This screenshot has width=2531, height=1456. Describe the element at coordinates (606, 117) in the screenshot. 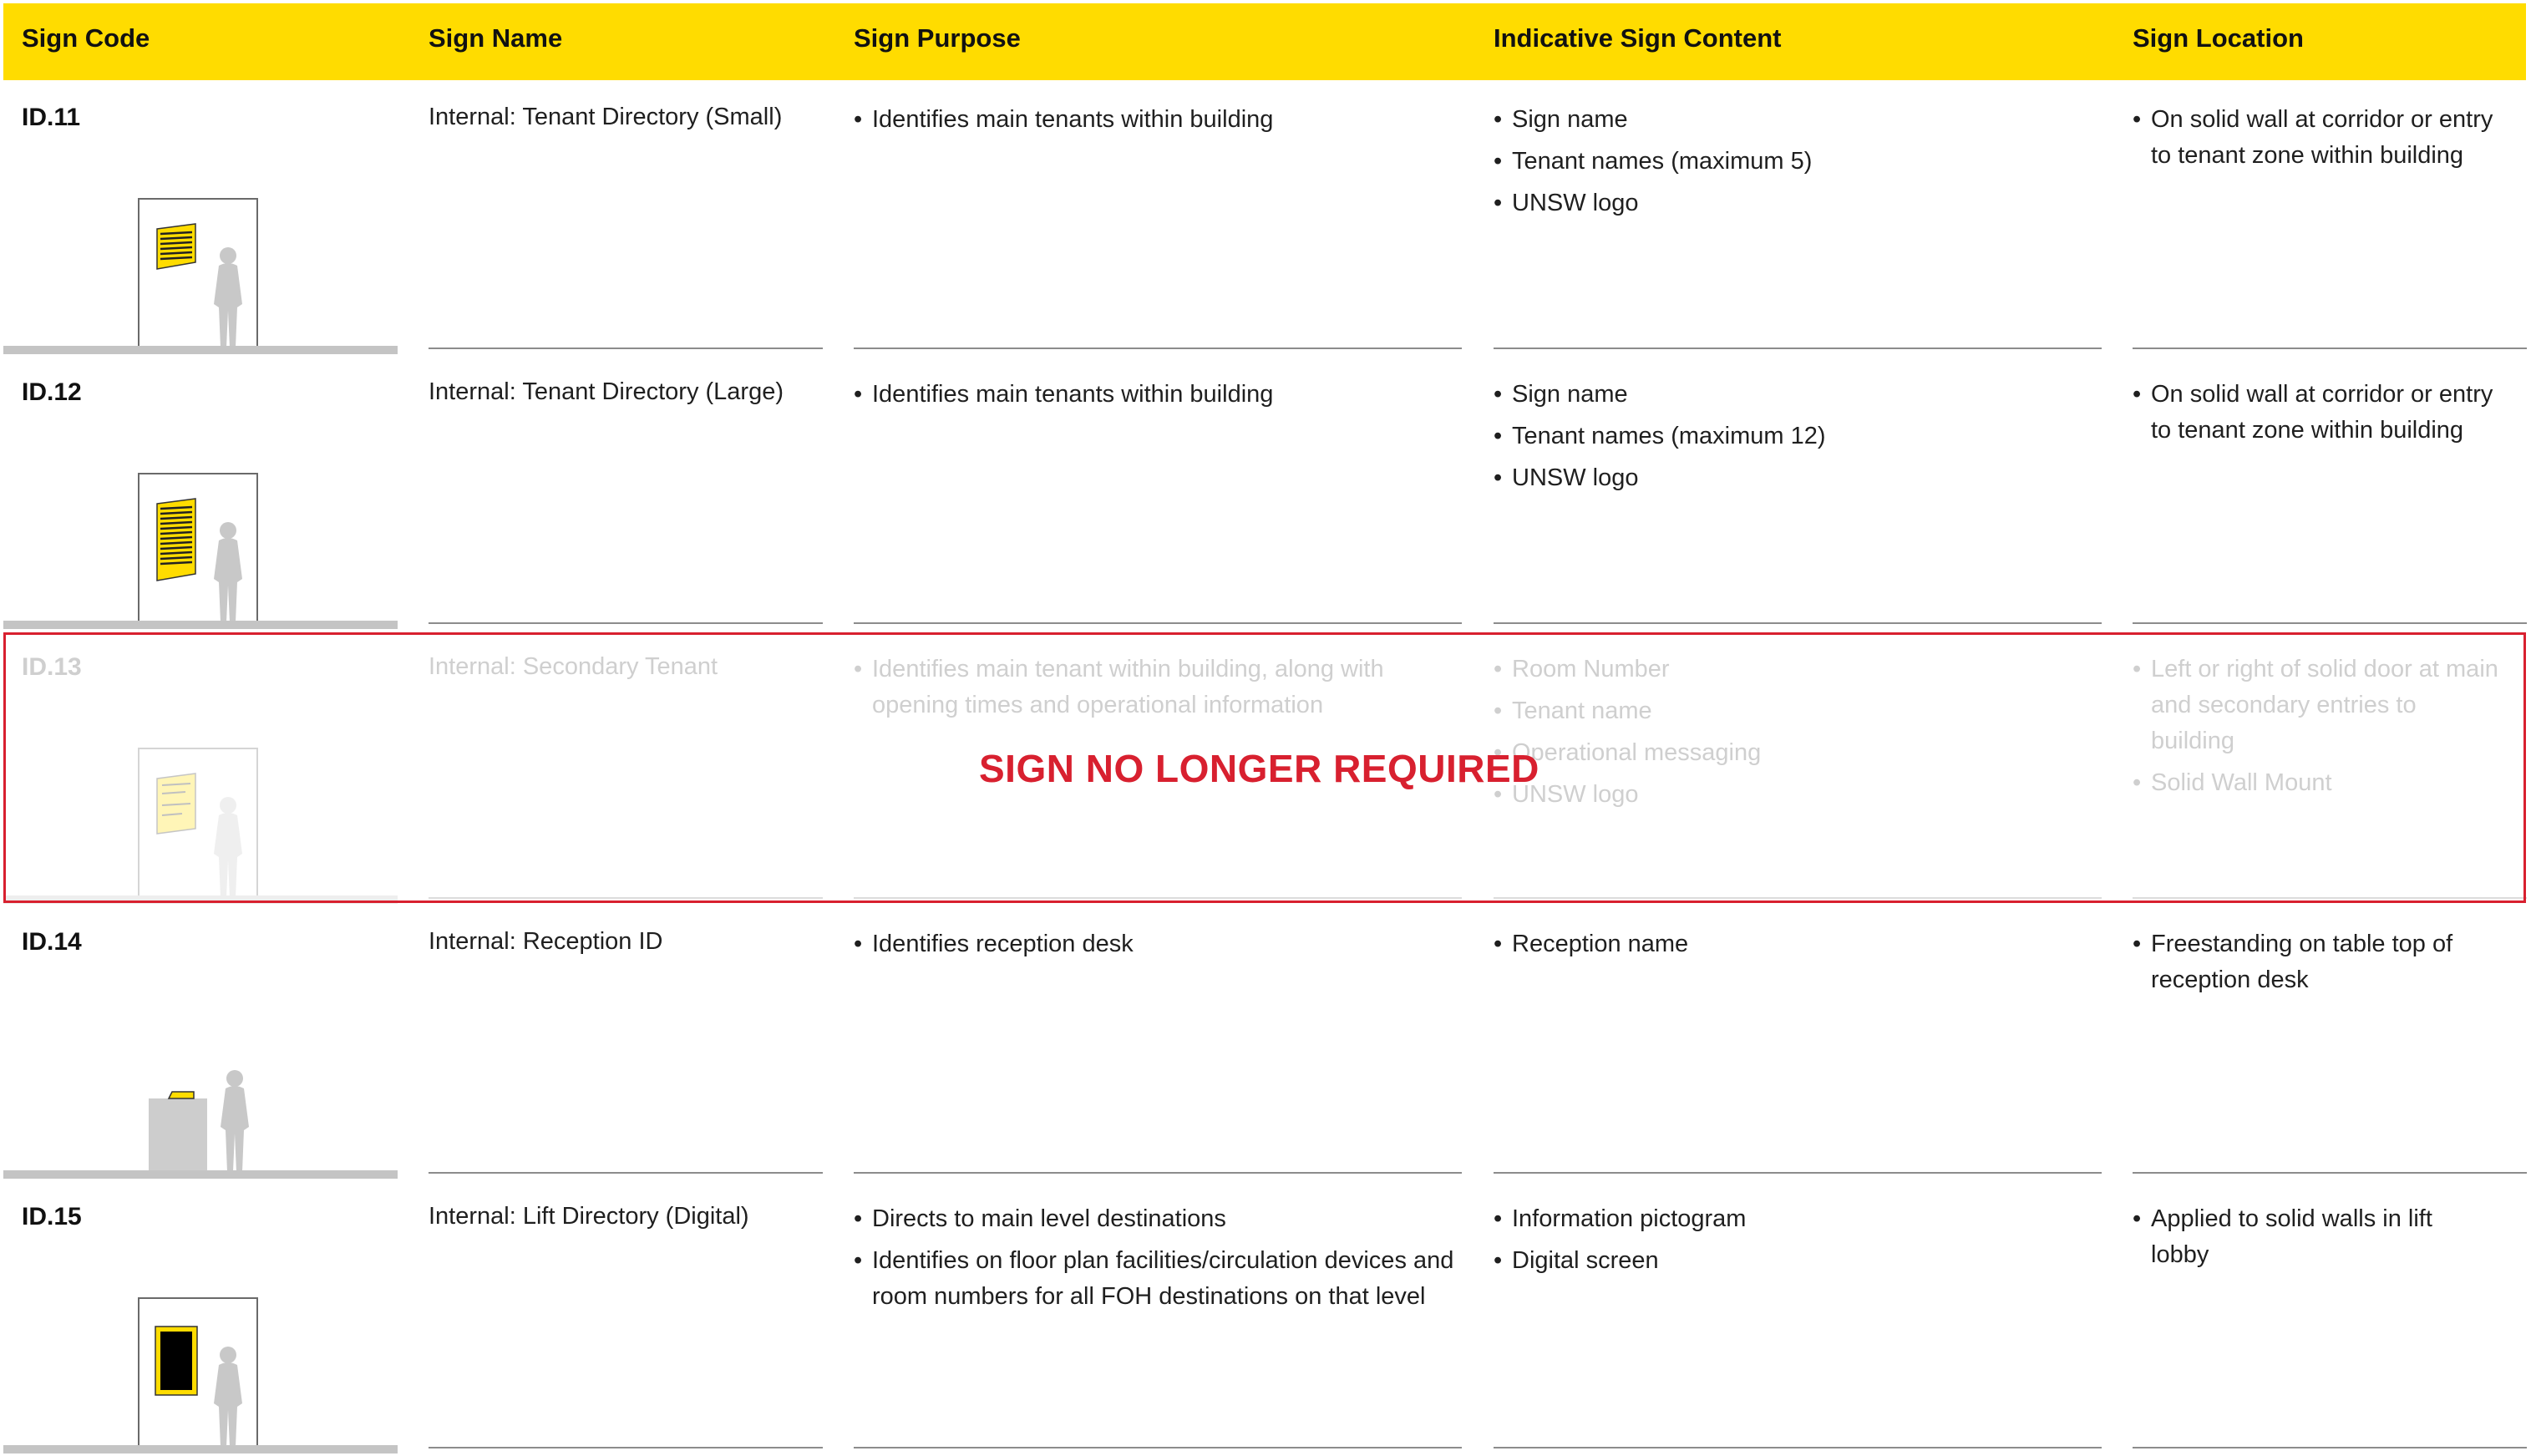

I see `sign-name: Internal: Tenant Directory (Small)` at that location.